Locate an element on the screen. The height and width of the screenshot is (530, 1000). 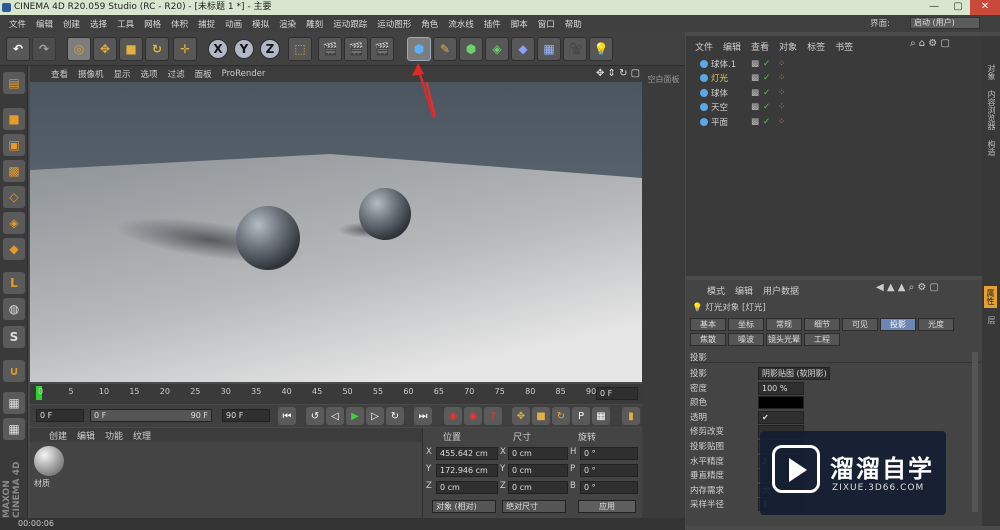
goto-end-button: ⏭ is located at coordinates (423, 416).